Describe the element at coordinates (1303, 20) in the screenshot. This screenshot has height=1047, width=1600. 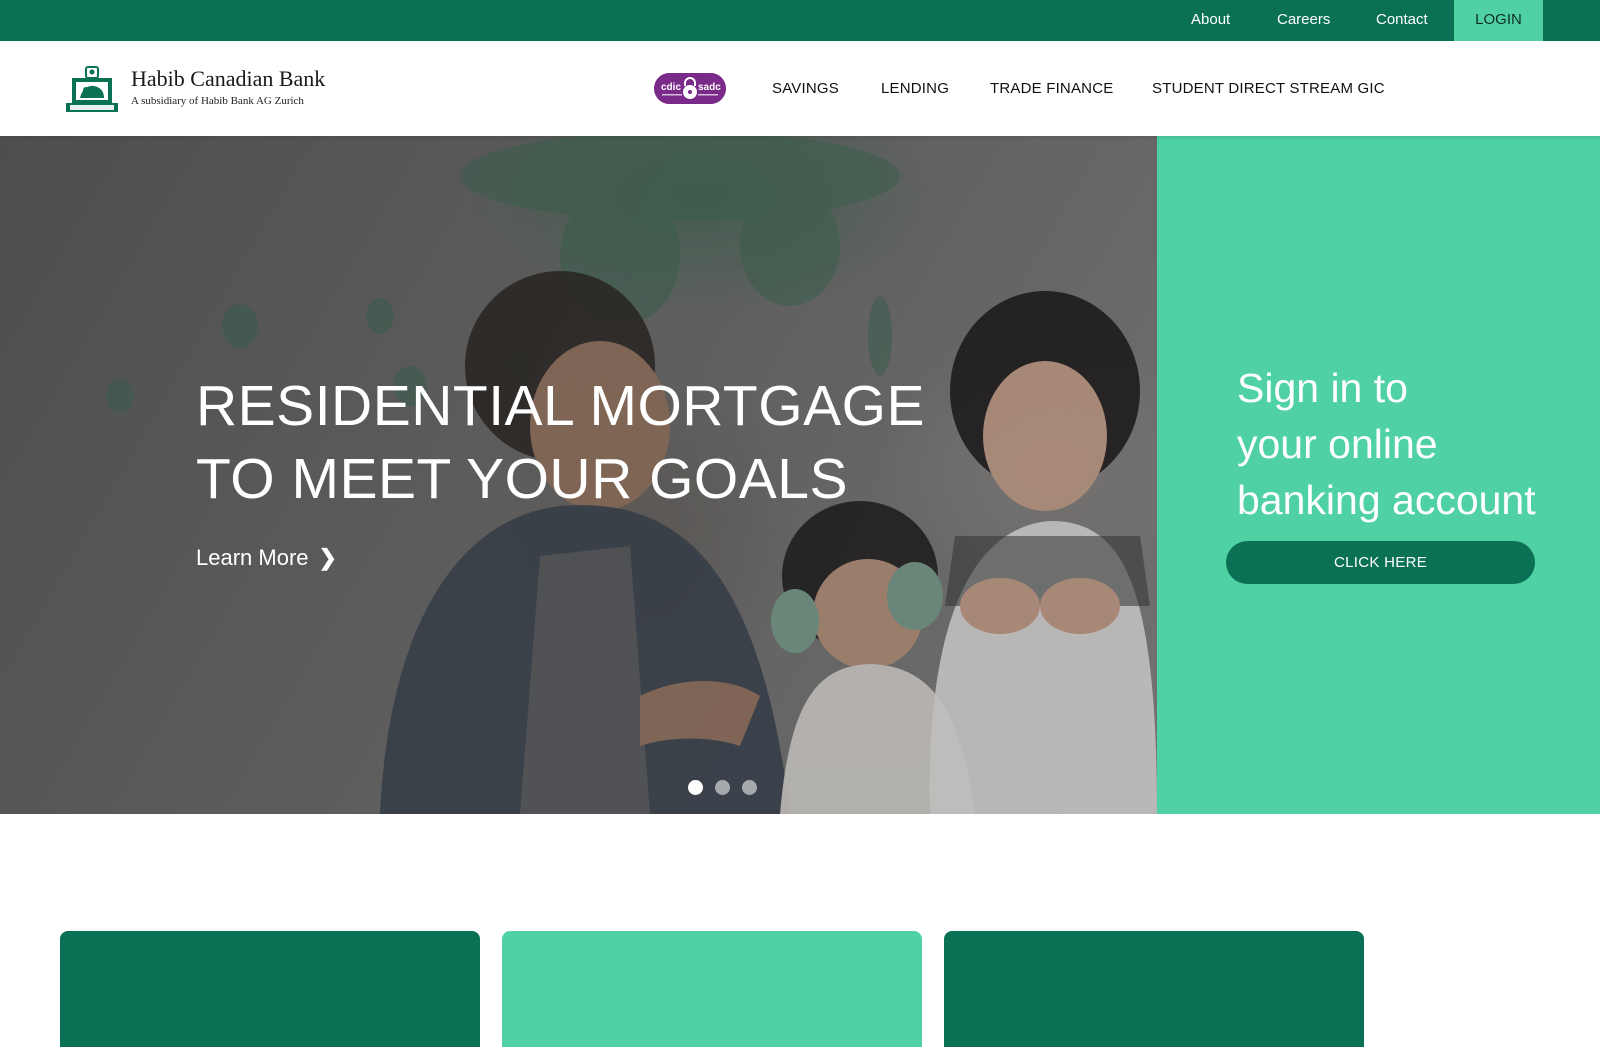
I see `careers-link: Careers` at that location.